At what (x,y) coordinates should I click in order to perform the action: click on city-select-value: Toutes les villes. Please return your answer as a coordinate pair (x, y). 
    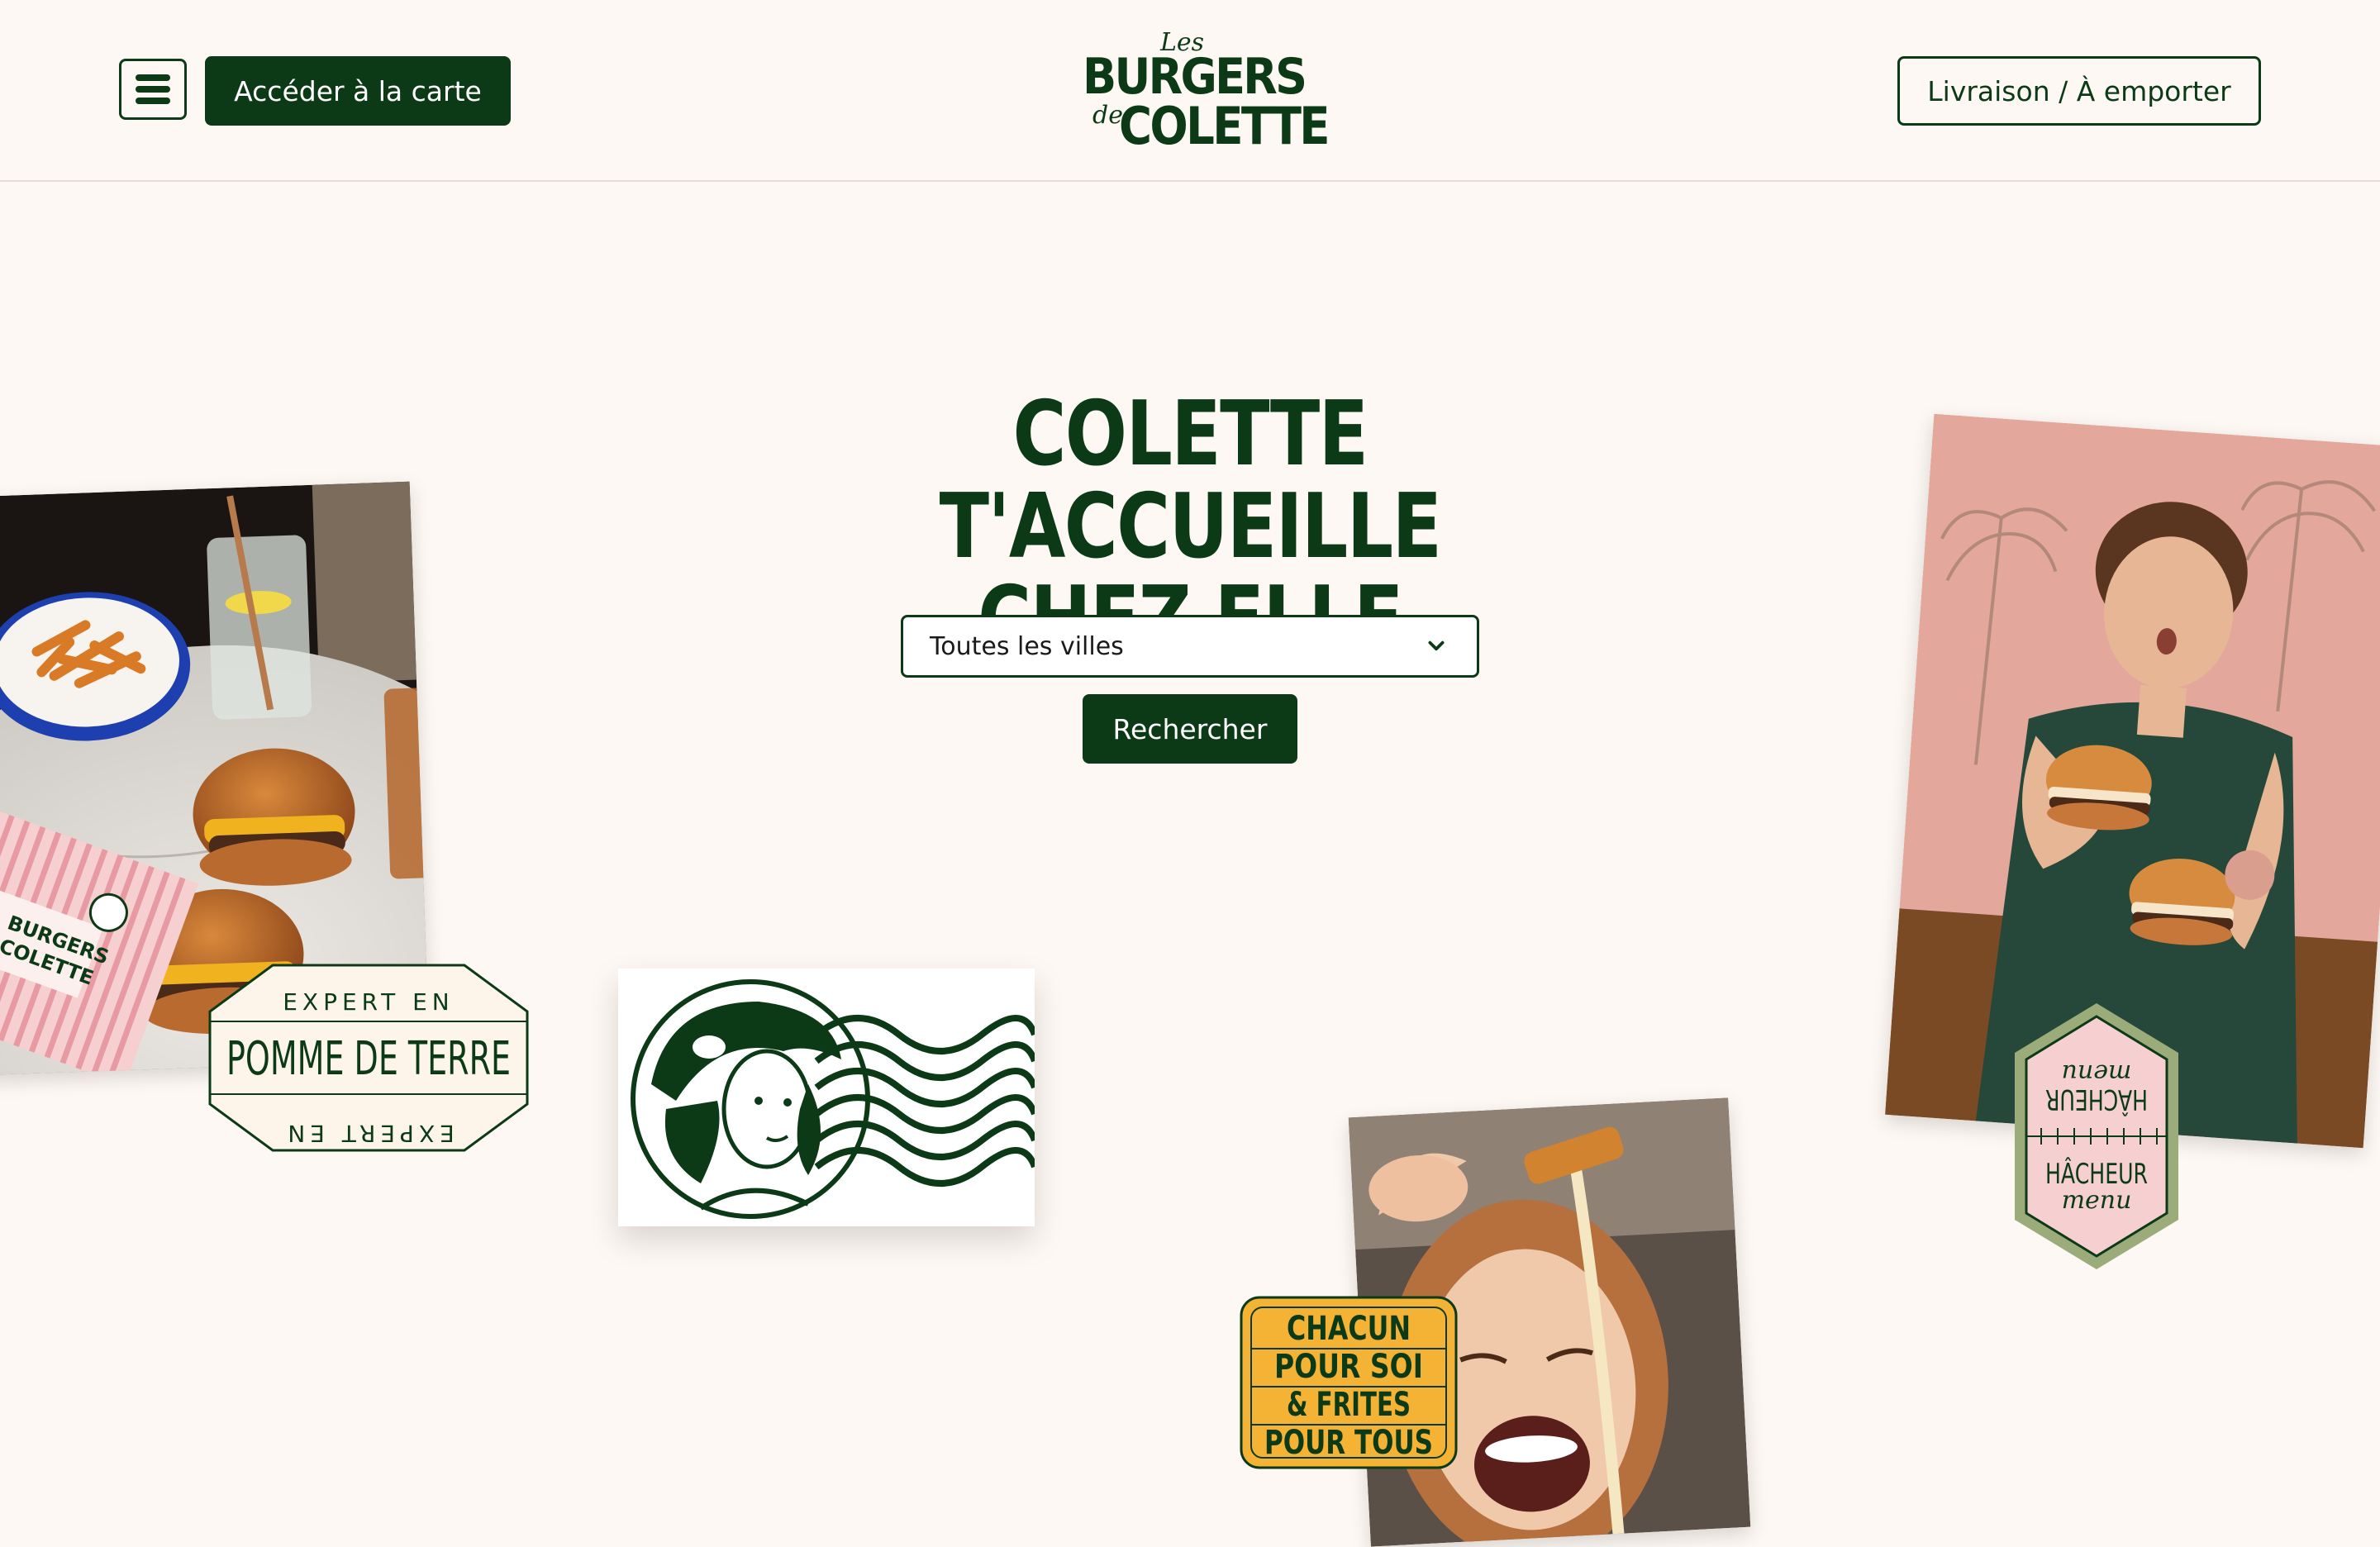
    Looking at the image, I should click on (1027, 646).